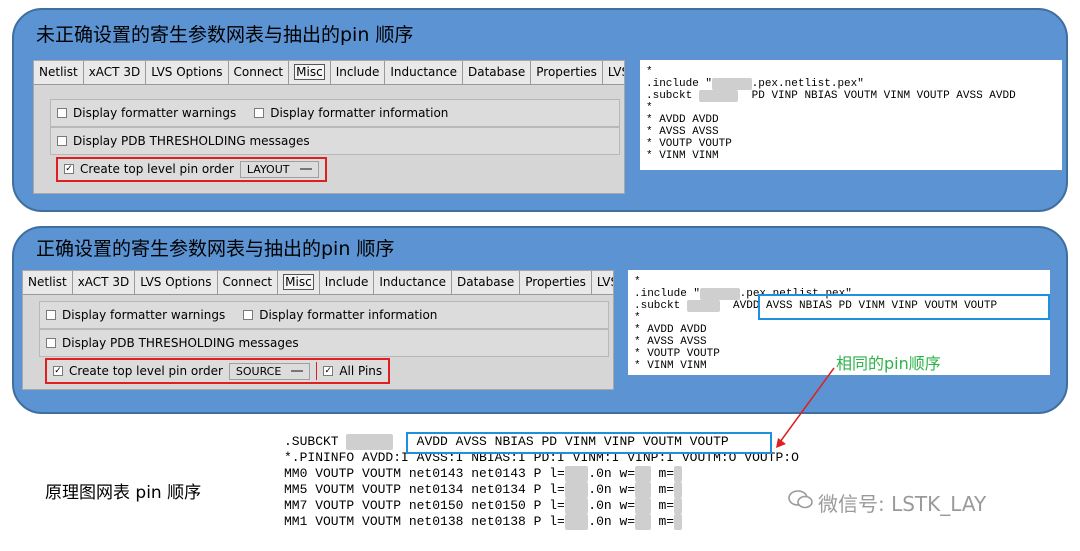  I want to click on watermark-text: 微信号: LSTK_LAY, so click(902, 504).